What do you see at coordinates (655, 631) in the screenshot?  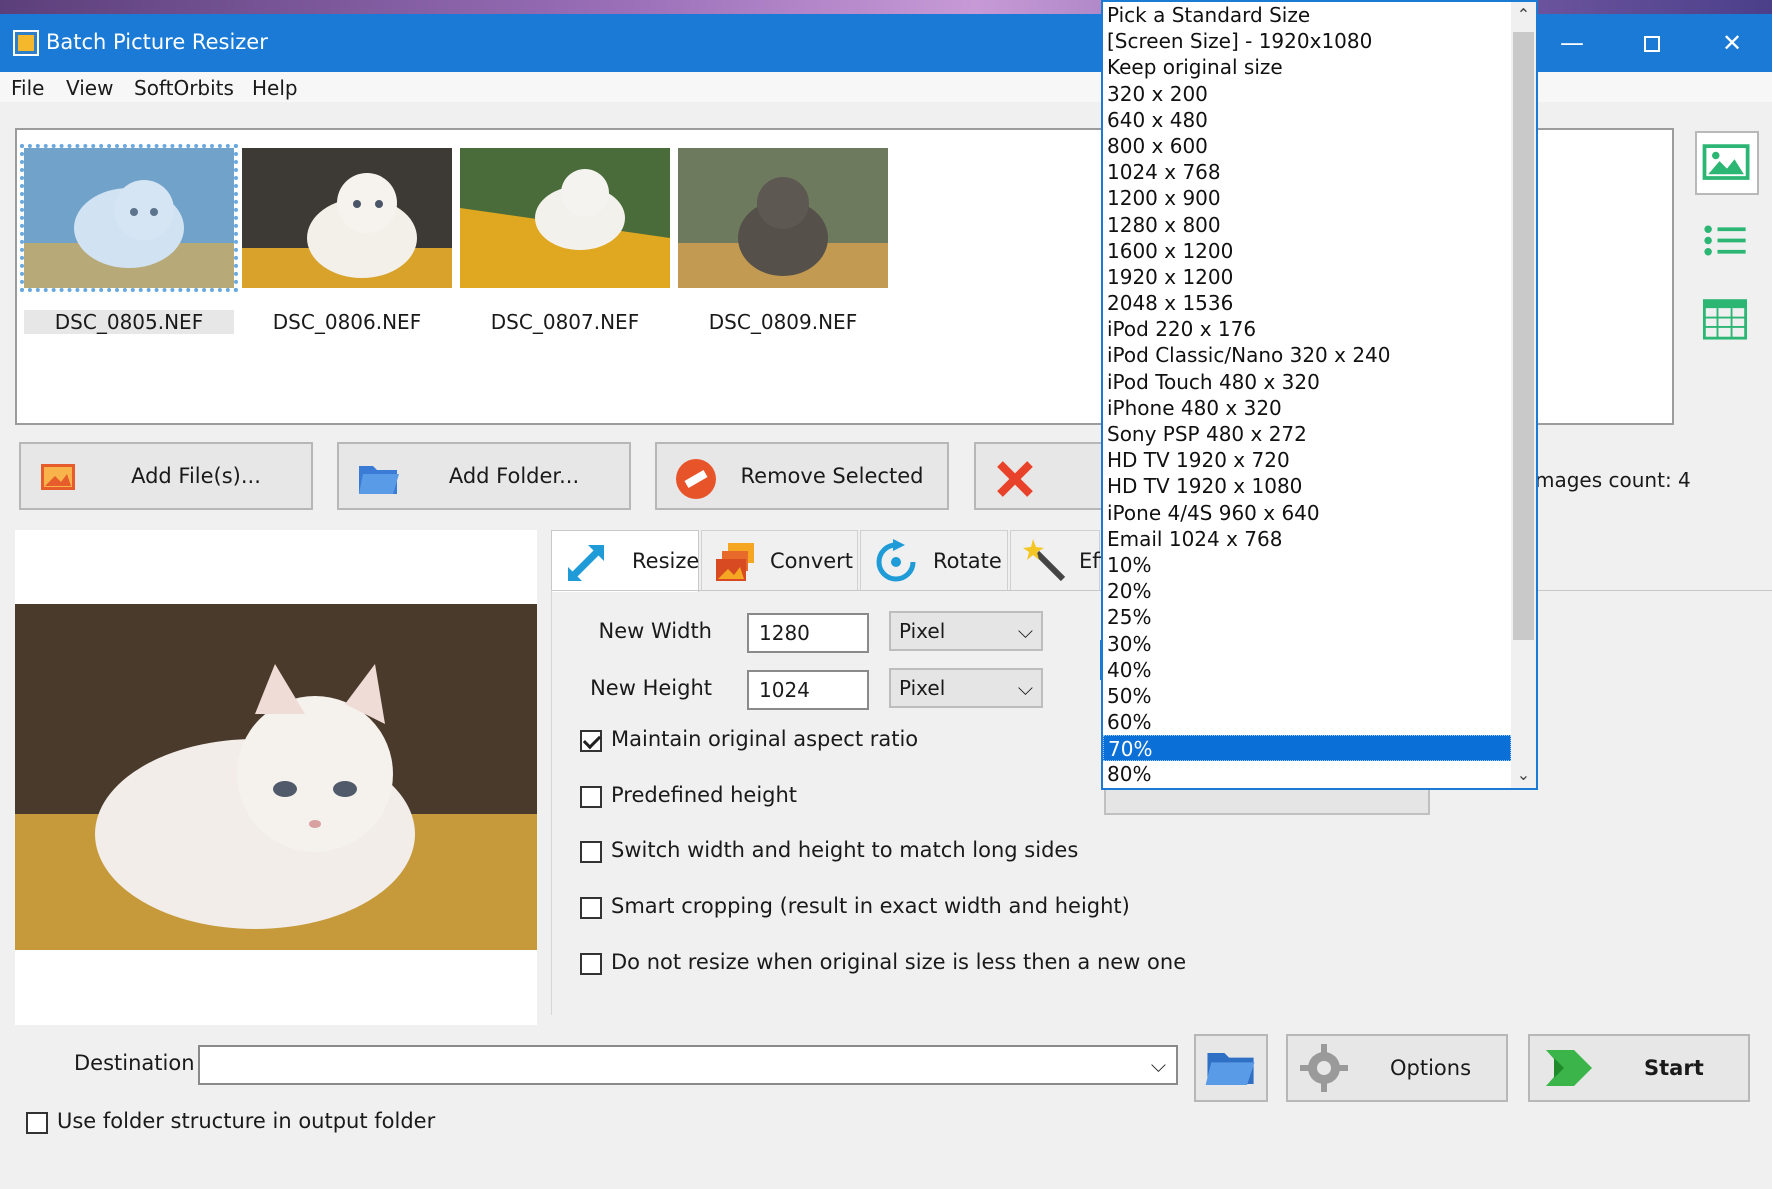 I see `new-width-label: New Width` at bounding box center [655, 631].